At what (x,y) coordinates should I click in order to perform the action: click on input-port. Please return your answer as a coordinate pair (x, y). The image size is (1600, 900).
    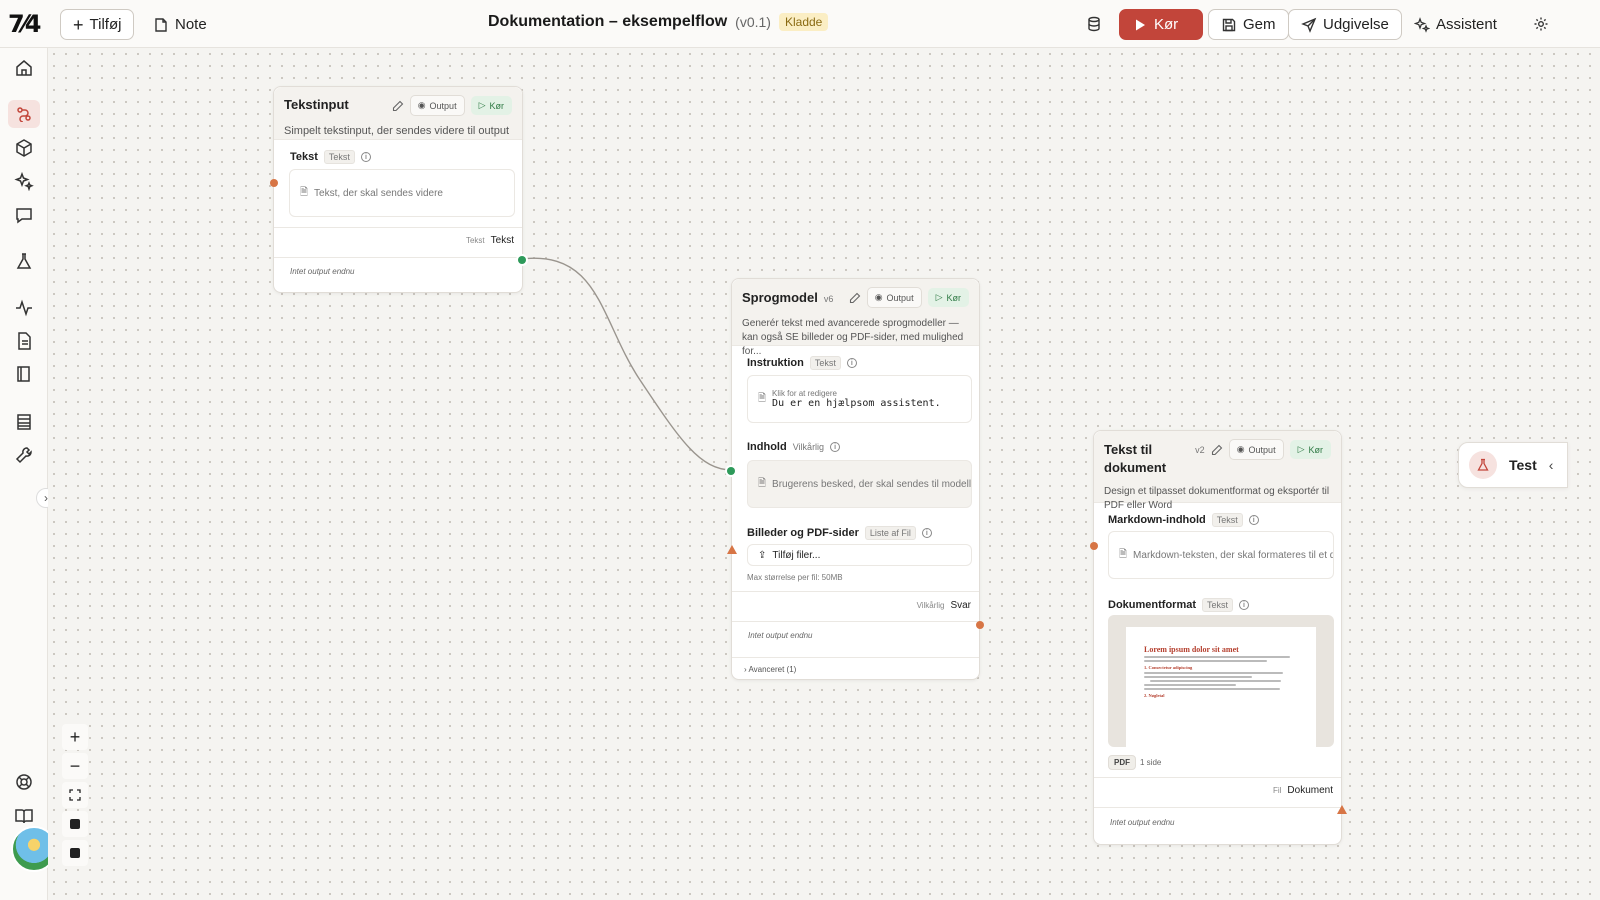
    Looking at the image, I should click on (274, 183).